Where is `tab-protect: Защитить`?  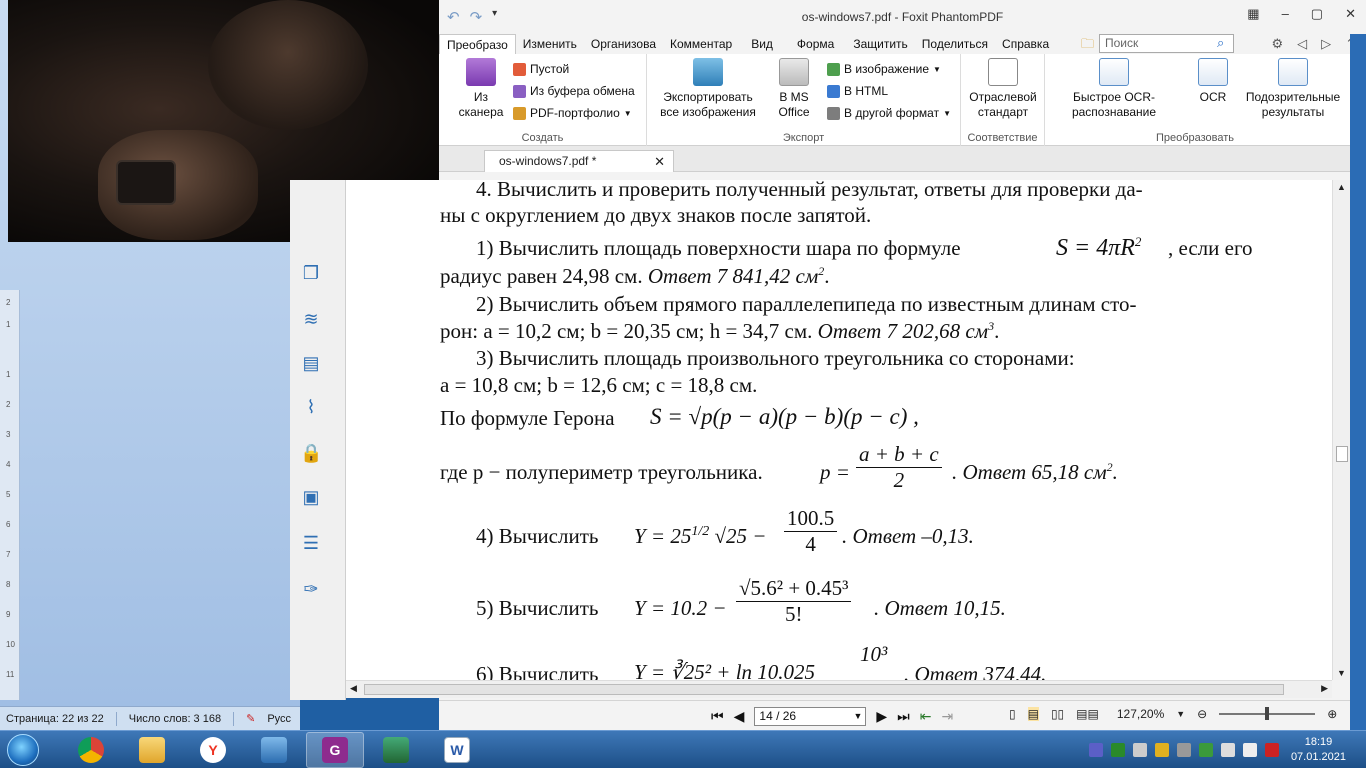 tab-protect: Защитить is located at coordinates (880, 44).